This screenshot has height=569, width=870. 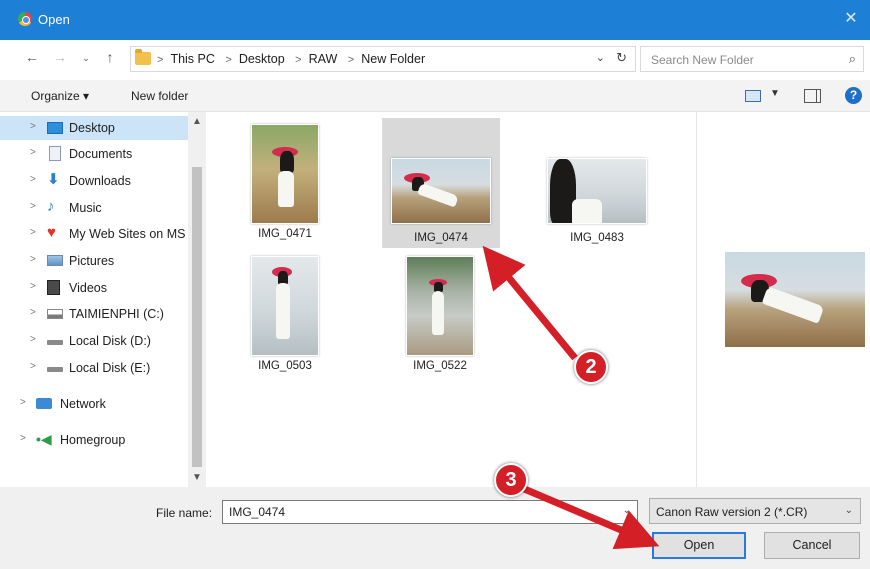 What do you see at coordinates (54, 19) in the screenshot?
I see `window-title: Open` at bounding box center [54, 19].